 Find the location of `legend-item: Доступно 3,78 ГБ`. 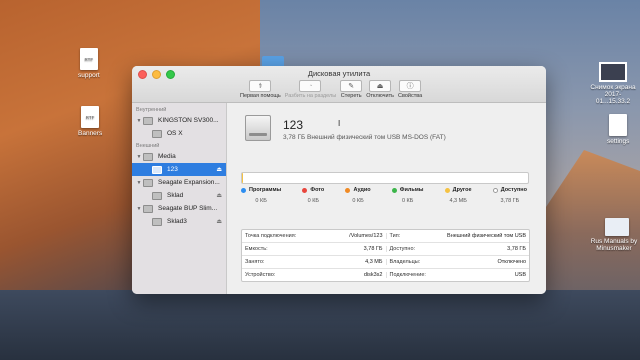

legend-item: Доступно 3,78 ГБ is located at coordinates (509, 195).